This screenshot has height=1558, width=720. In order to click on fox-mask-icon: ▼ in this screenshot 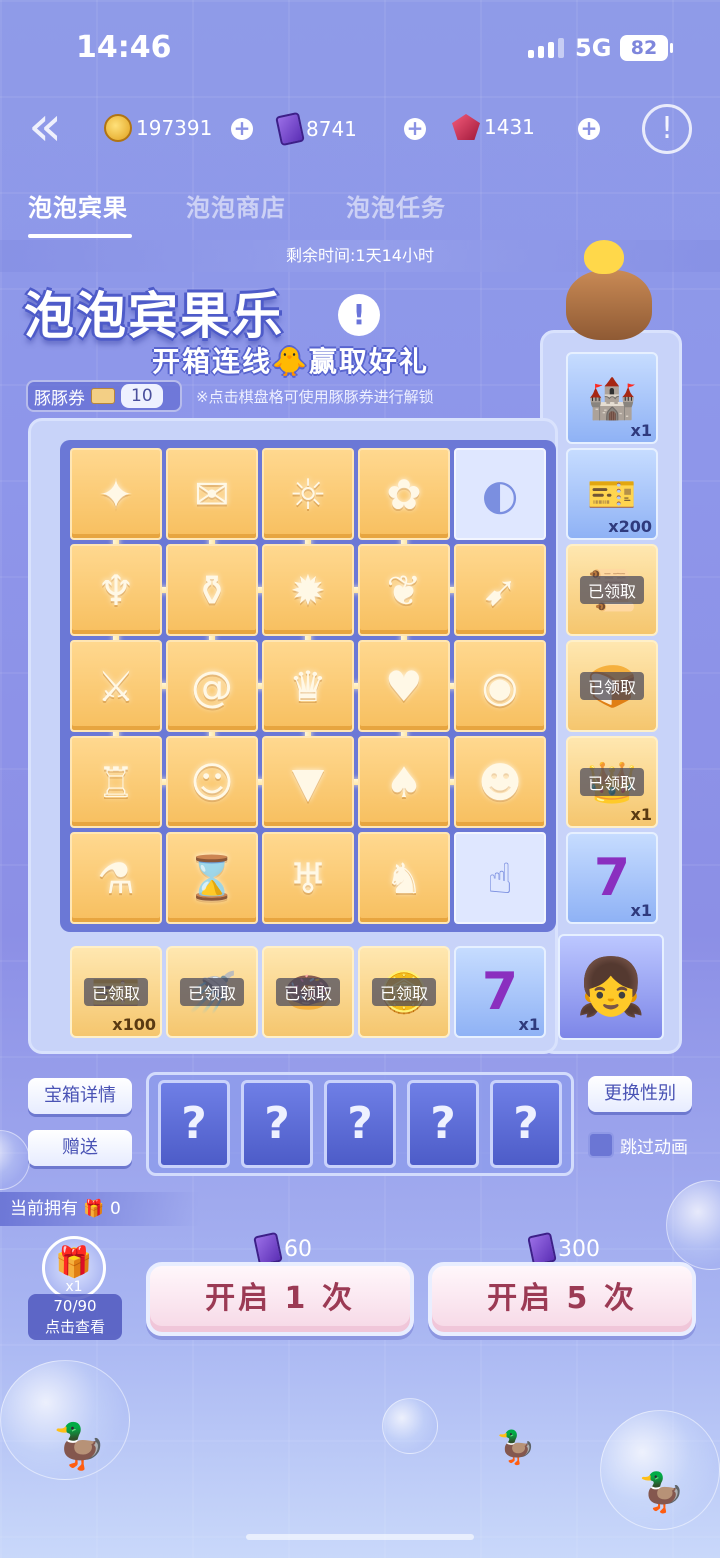, I will do `click(308, 782)`.